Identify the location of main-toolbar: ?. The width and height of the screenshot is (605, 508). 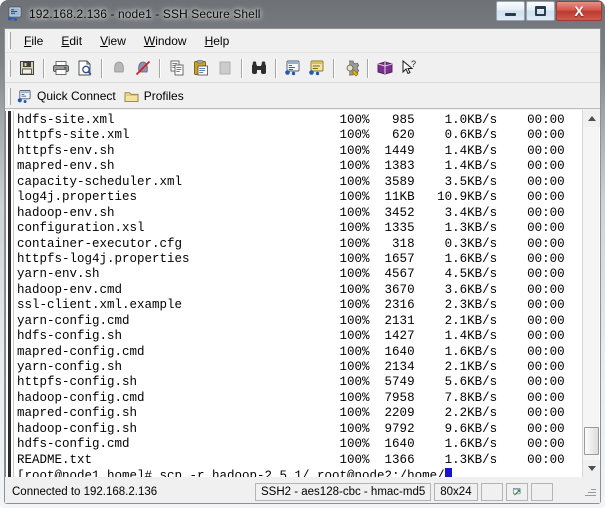
(302, 68).